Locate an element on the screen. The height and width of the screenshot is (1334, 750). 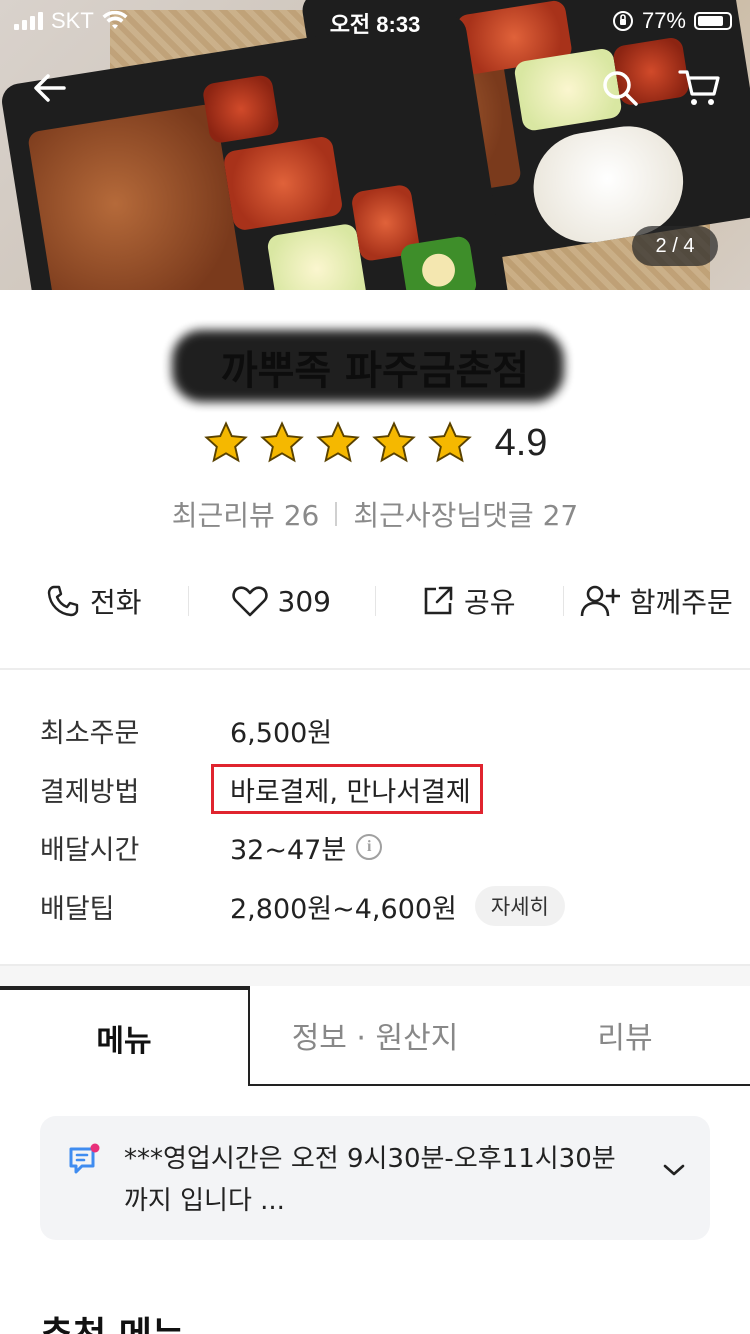
tab-info-origin: 정보 · 원산지 is located at coordinates (375, 1036).